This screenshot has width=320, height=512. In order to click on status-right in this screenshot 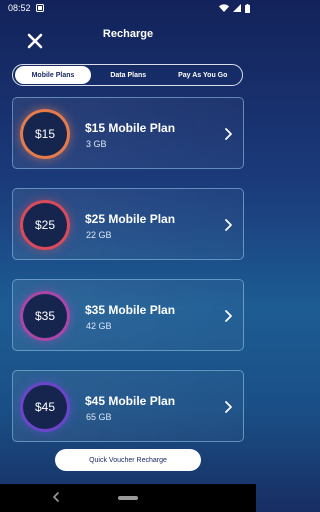, I will do `click(234, 8)`.